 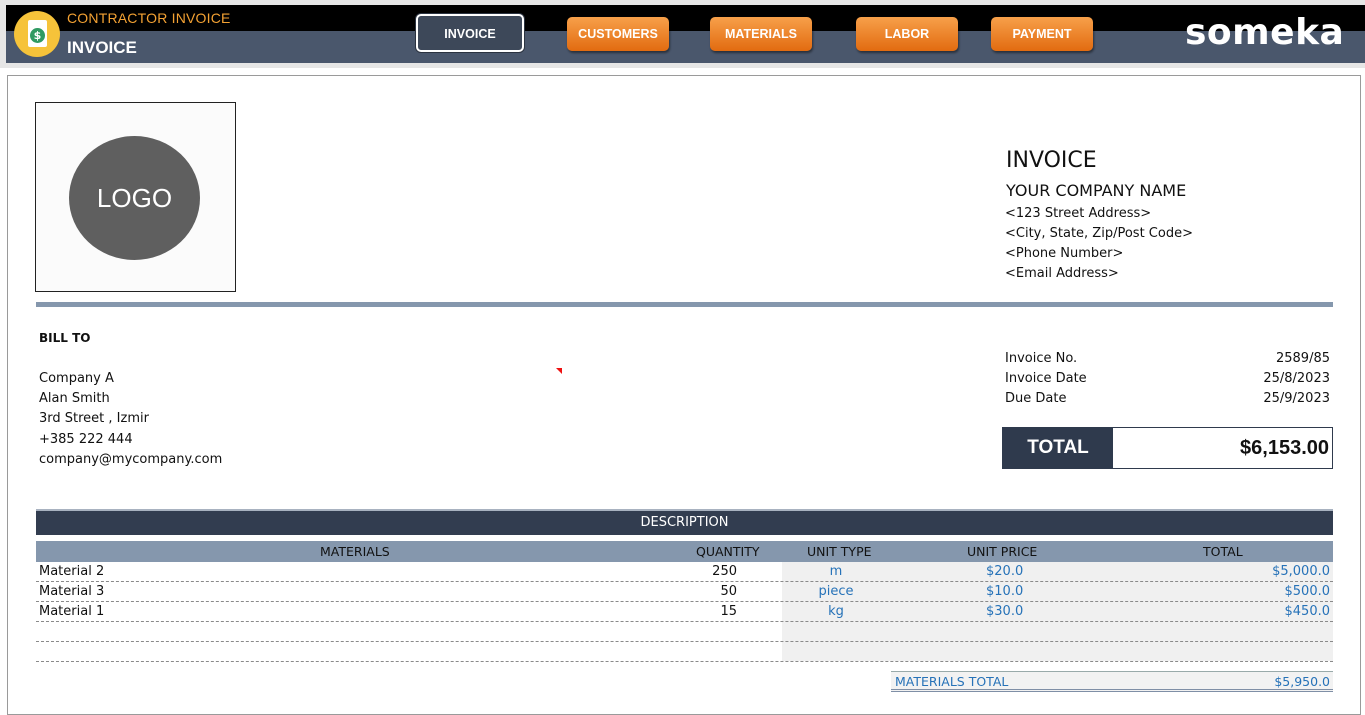 What do you see at coordinates (684, 592) in the screenshot?
I see `table-row: Material 3 50 piece $10.0 $500.0` at bounding box center [684, 592].